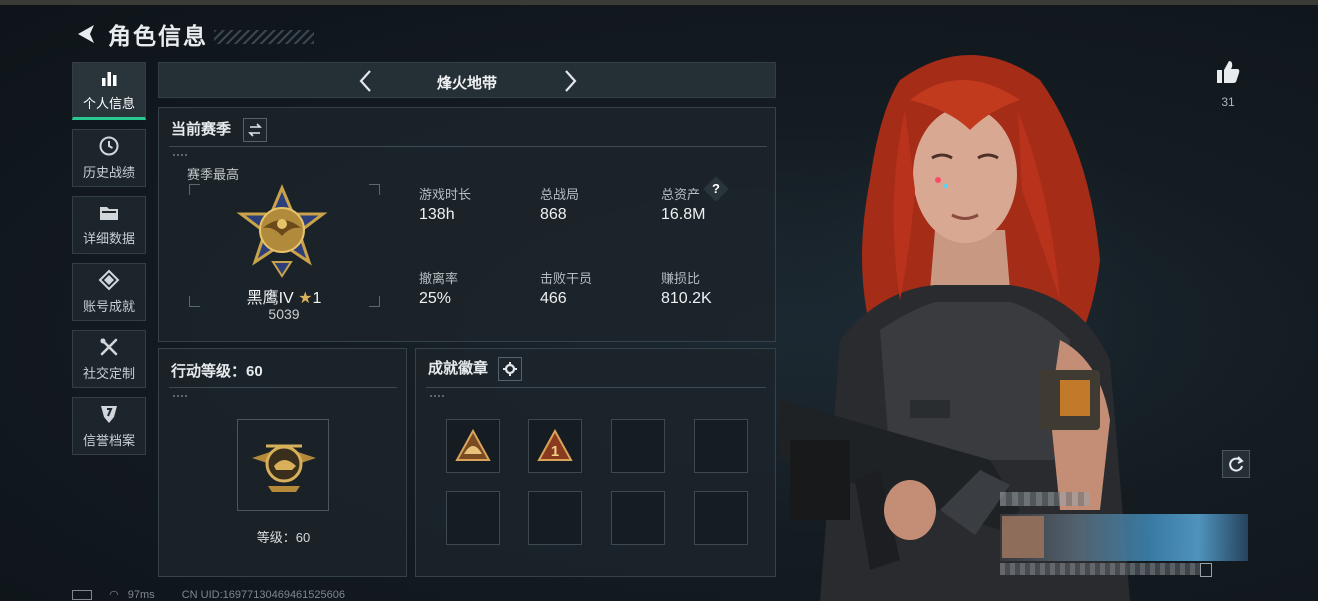  I want to click on next-mode-button, so click(570, 81).